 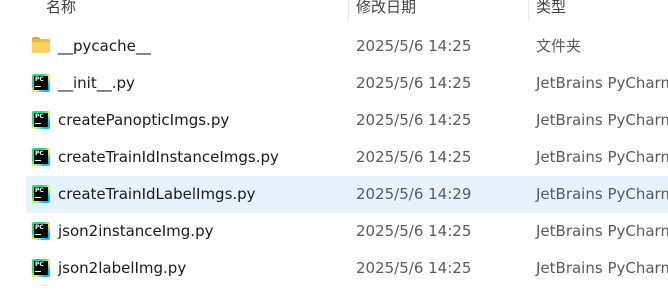 I want to click on column-header-type: 类型, so click(x=551, y=10).